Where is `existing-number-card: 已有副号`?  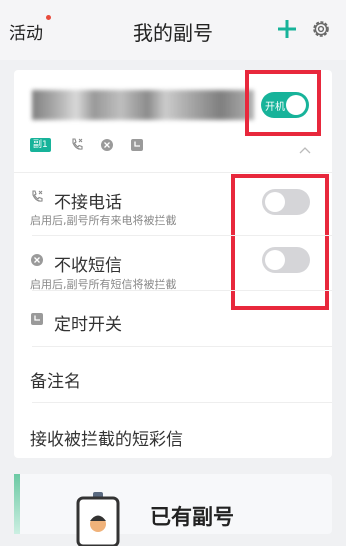
existing-number-card: 已有副号 is located at coordinates (173, 510).